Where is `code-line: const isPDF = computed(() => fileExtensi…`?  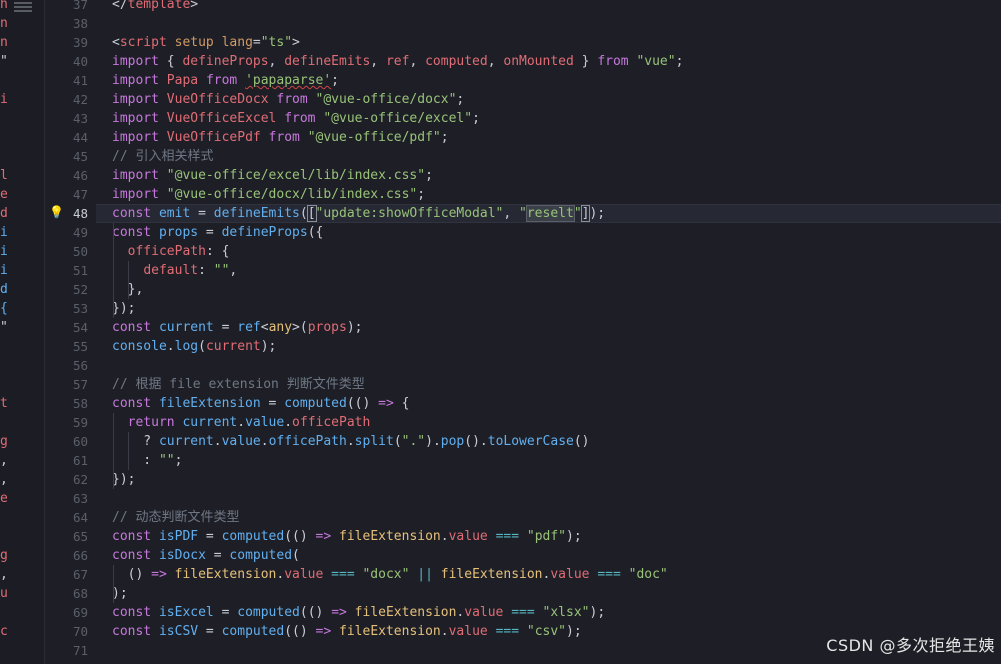 code-line: const isPDF = computed(() => fileExtensi… is located at coordinates (556, 536).